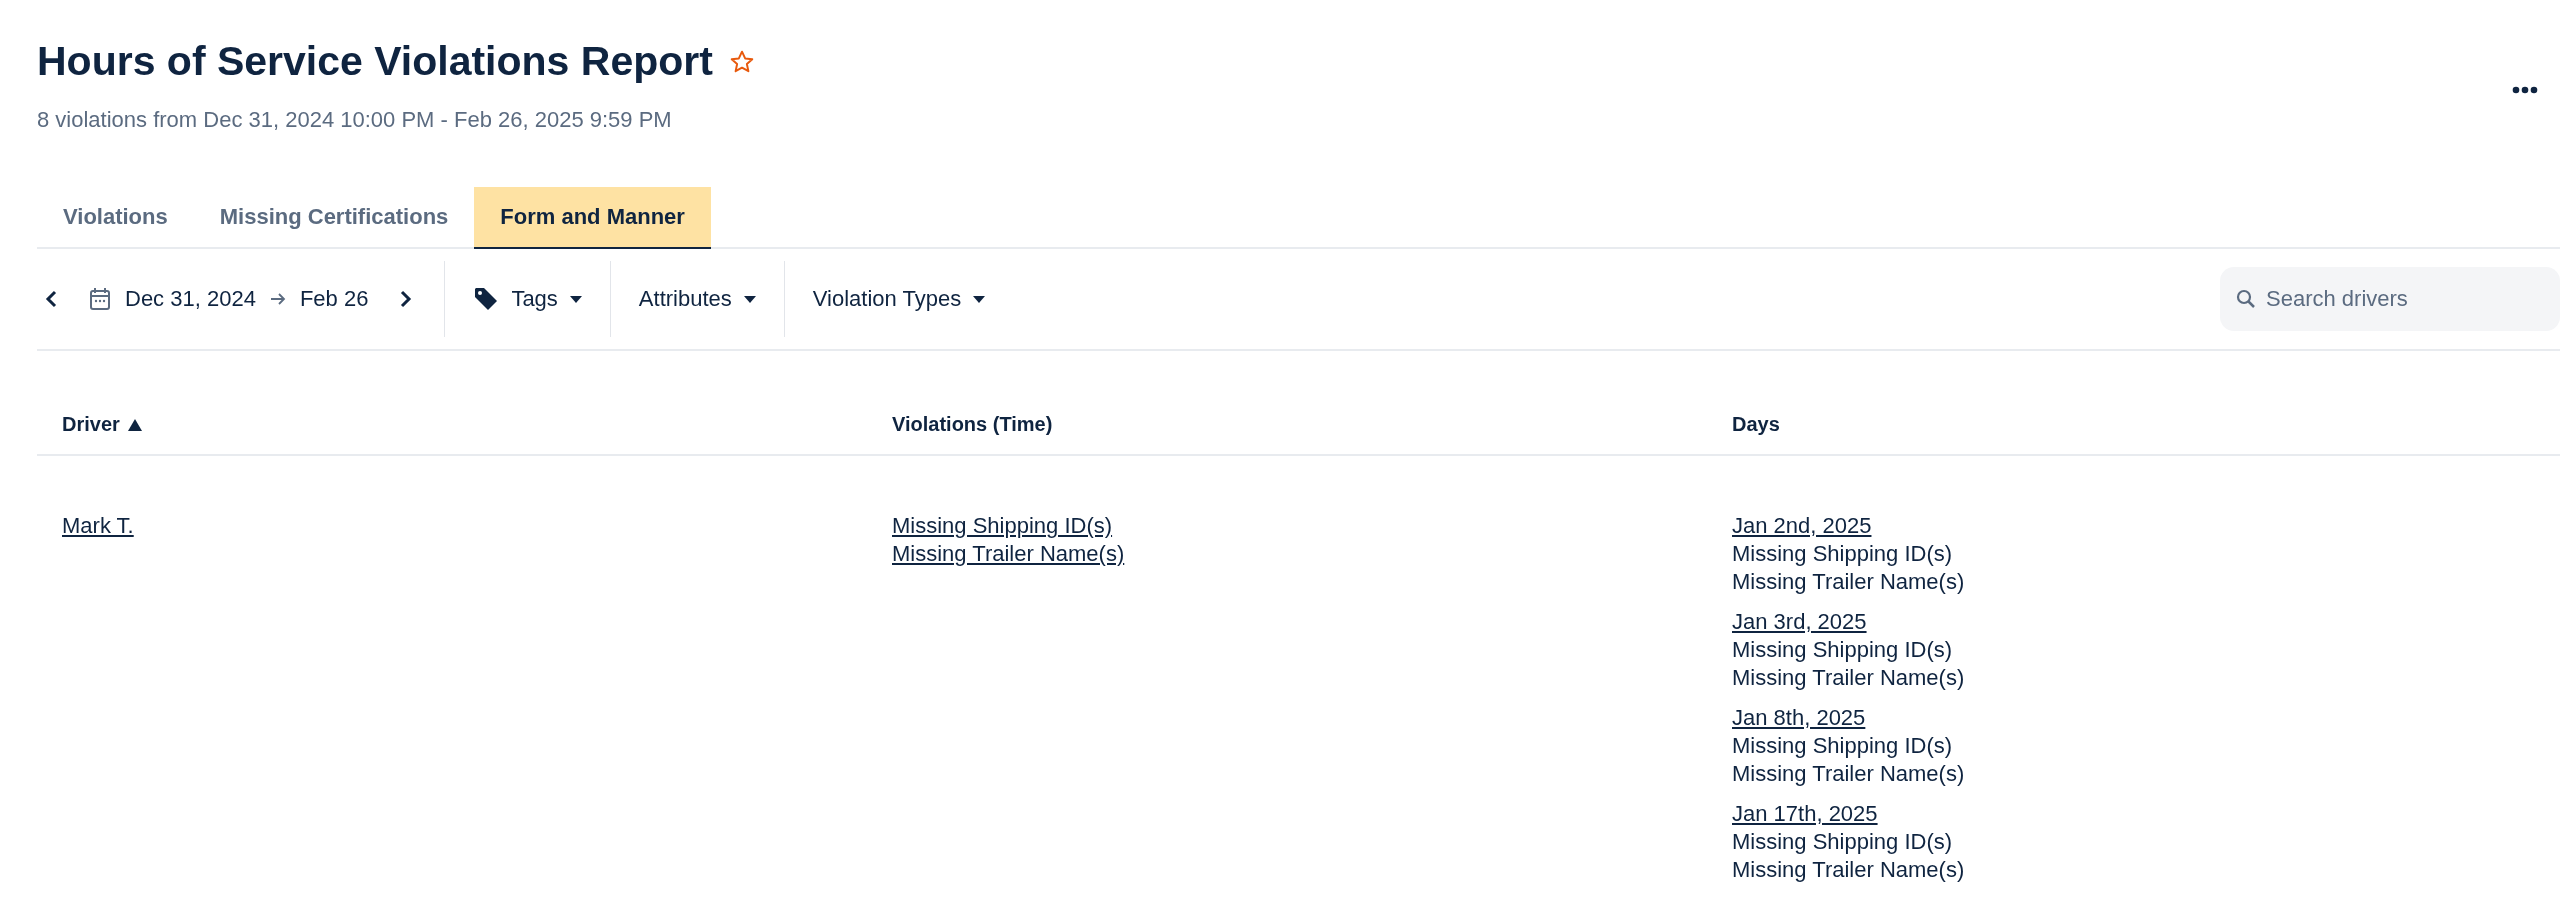  What do you see at coordinates (1008, 554) in the screenshot?
I see `violation-link: Missing Trailer Name(s)` at bounding box center [1008, 554].